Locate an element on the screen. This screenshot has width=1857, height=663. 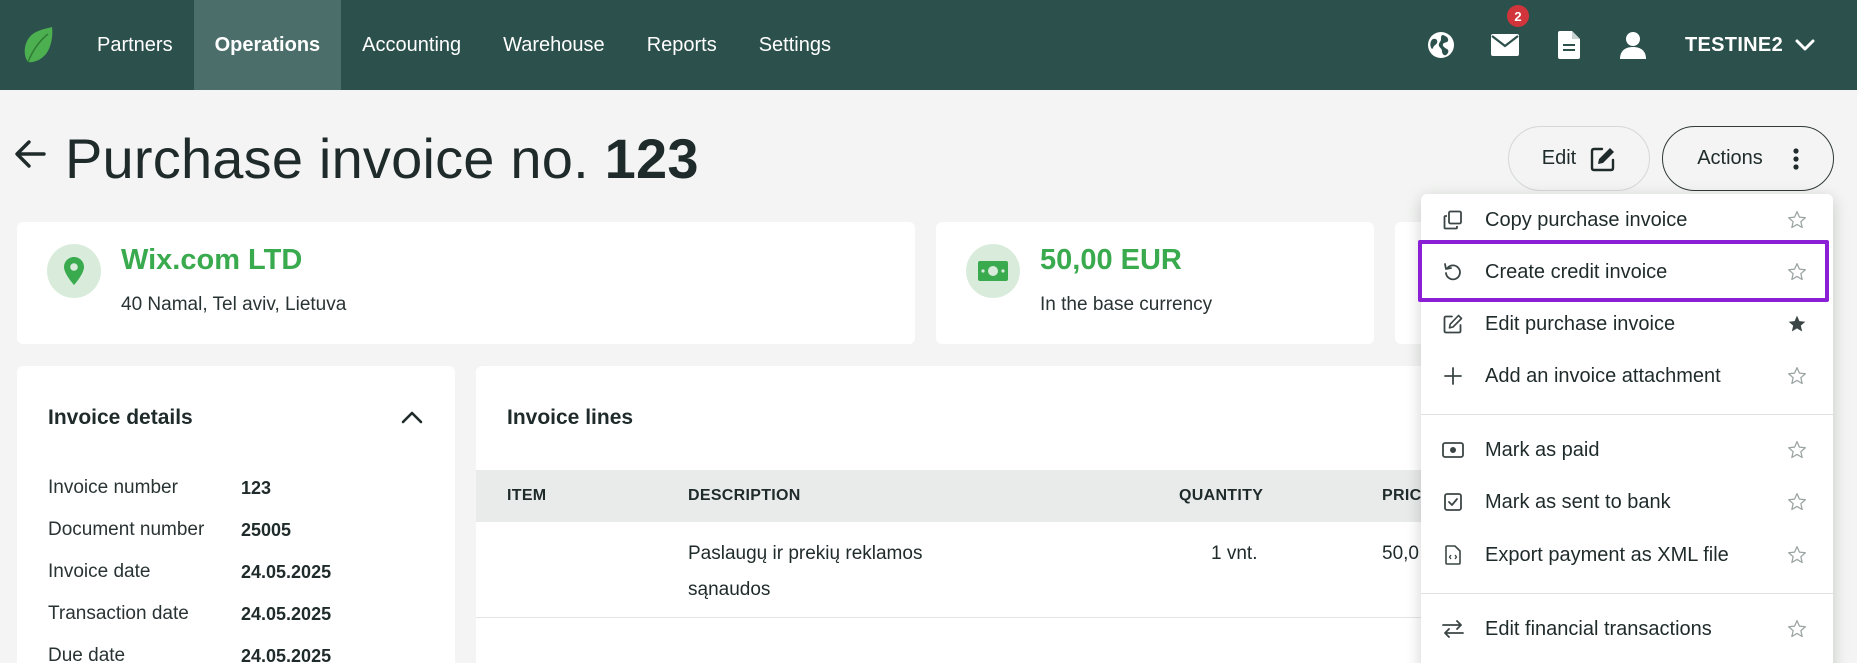
document-icon is located at coordinates (1569, 45).